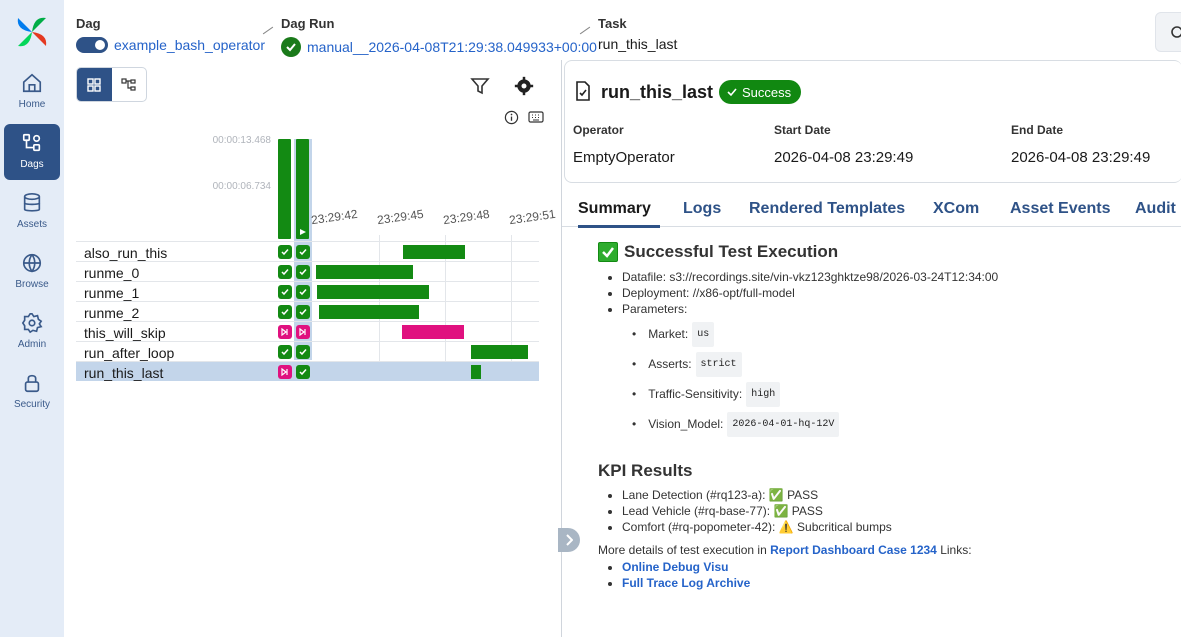 The image size is (1181, 637). Describe the element at coordinates (686, 583) in the screenshot. I see `trace-log-link: Full Trace Log Archive` at that location.